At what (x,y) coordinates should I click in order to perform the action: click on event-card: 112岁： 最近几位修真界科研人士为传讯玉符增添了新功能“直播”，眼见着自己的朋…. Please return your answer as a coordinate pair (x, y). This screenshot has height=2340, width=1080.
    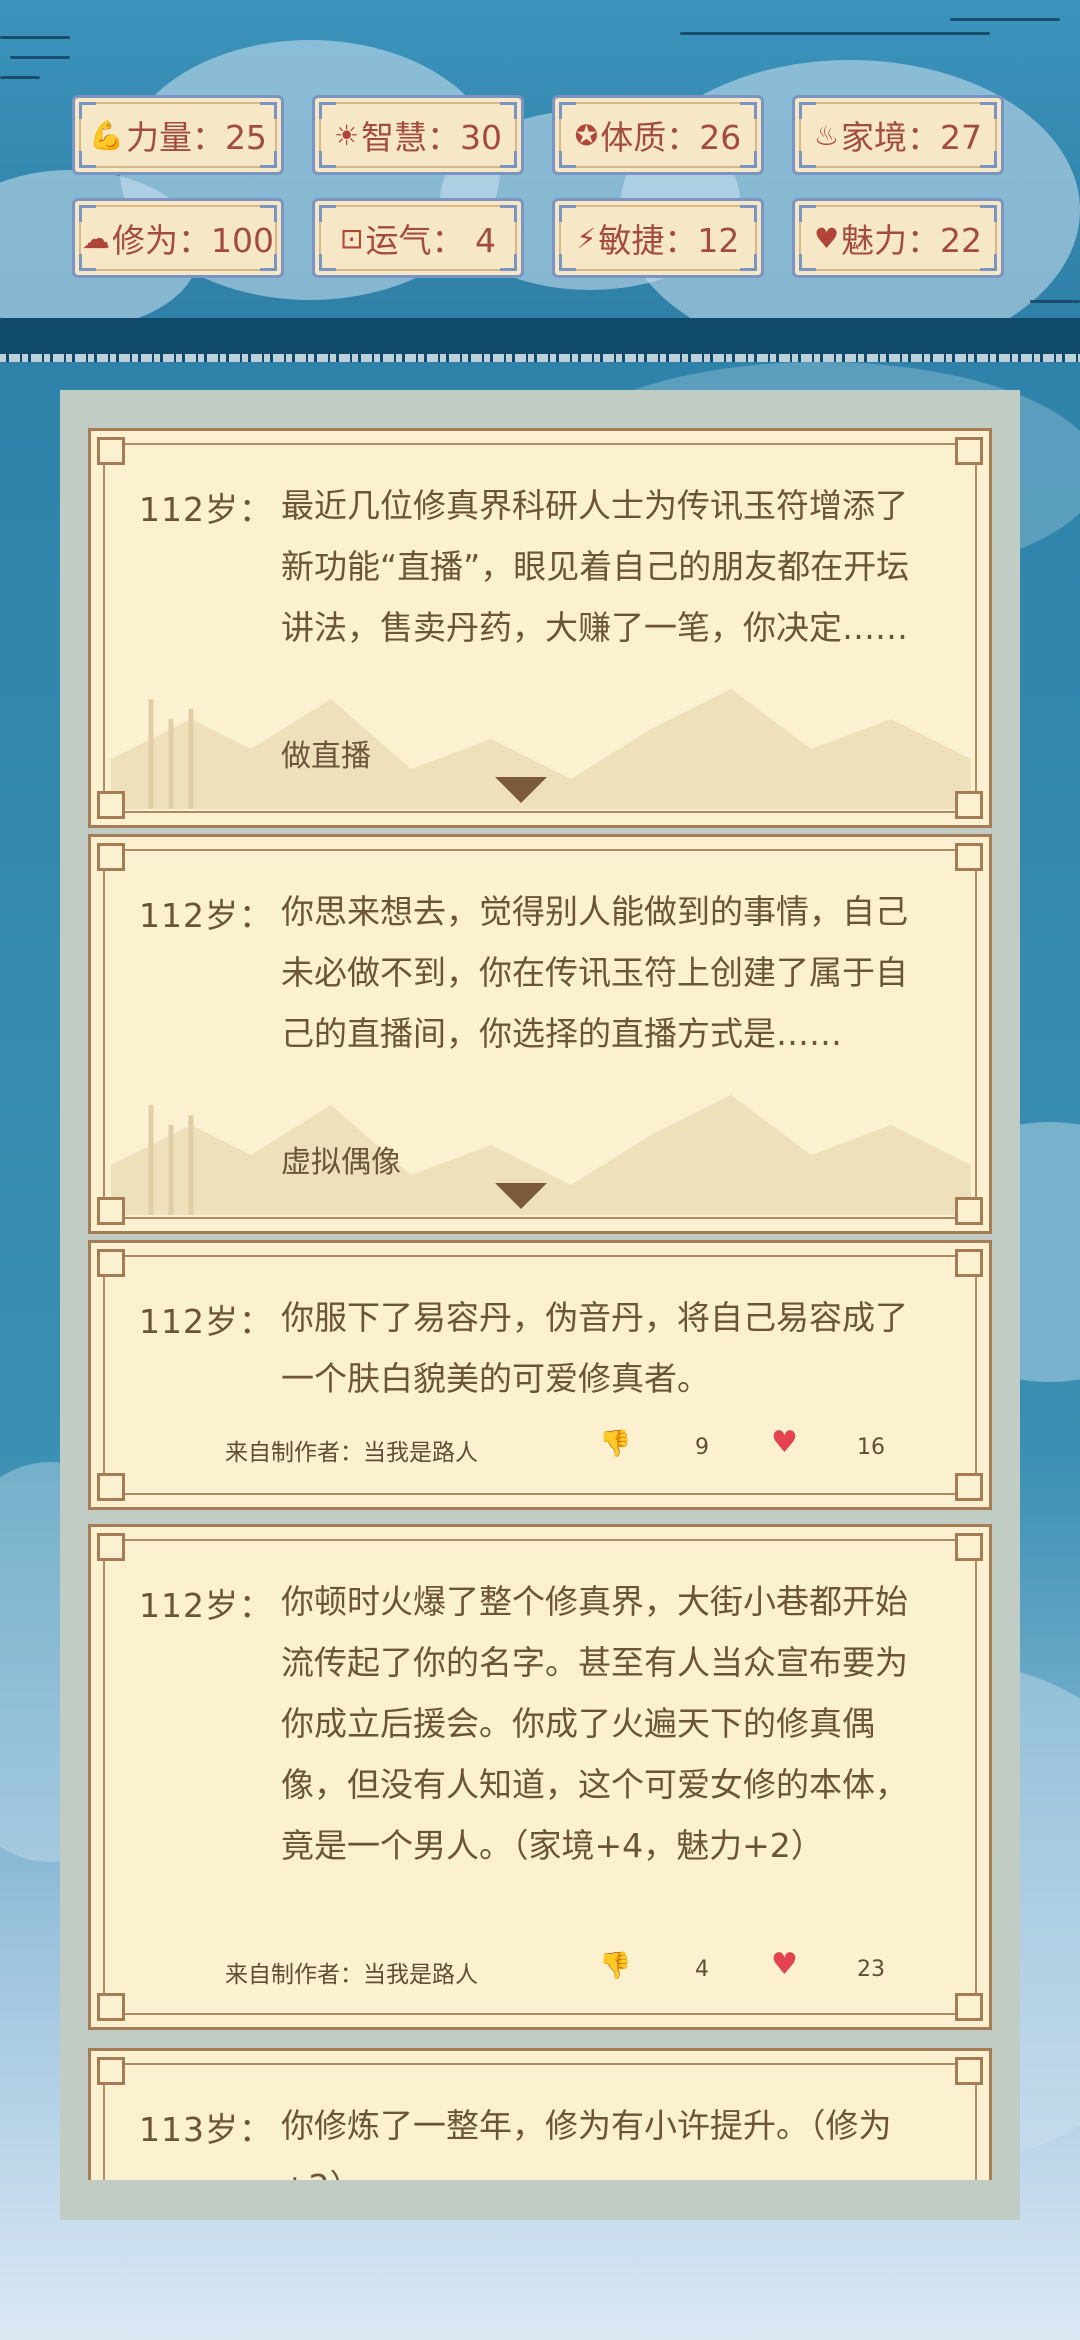
    Looking at the image, I should click on (540, 628).